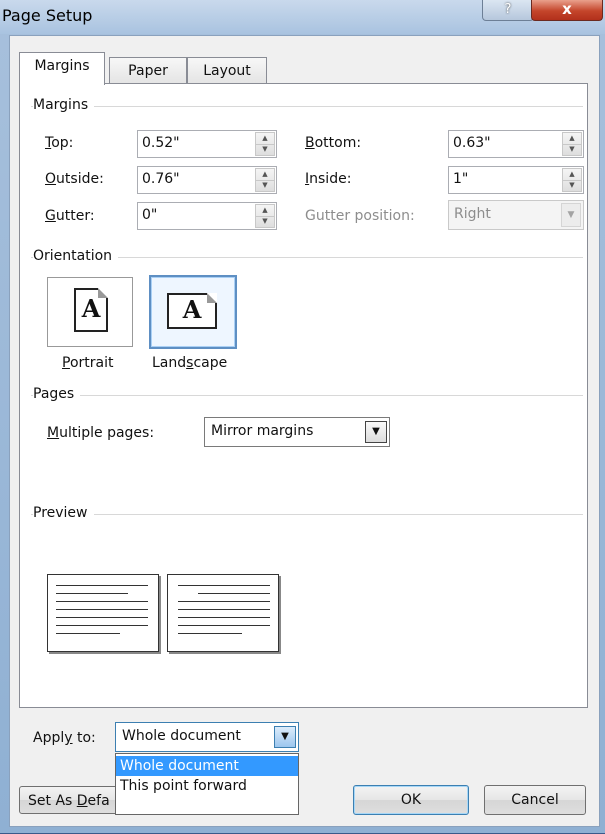 The image size is (605, 834). What do you see at coordinates (91, 363) in the screenshot?
I see `portrait-label-text: ortrait` at bounding box center [91, 363].